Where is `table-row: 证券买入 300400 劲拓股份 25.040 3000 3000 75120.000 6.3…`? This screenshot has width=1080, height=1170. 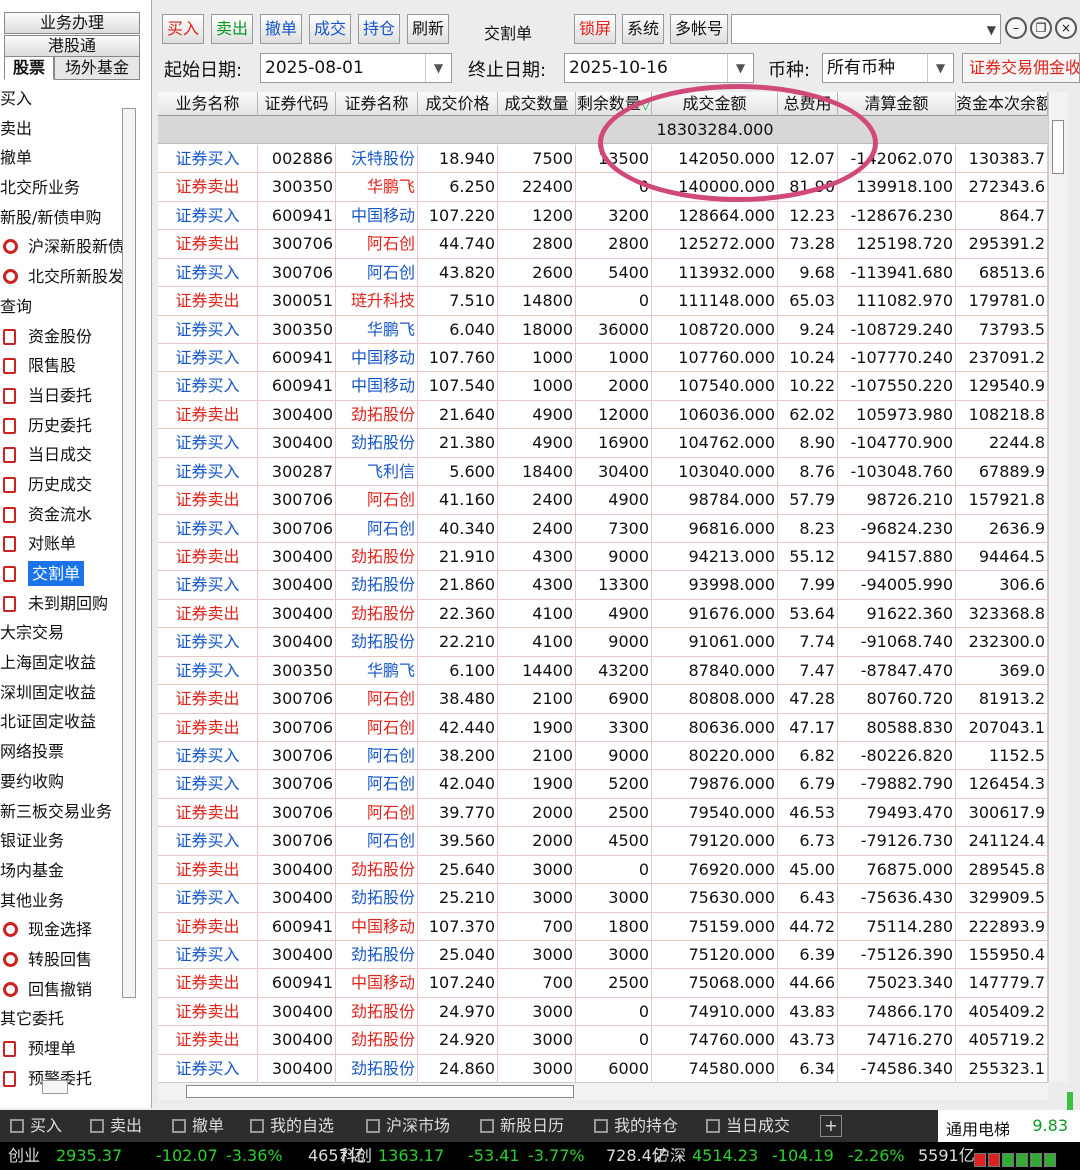
table-row: 证券买入 300400 劲拓股份 25.040 3000 3000 75120.000 6.3… is located at coordinates (603, 955).